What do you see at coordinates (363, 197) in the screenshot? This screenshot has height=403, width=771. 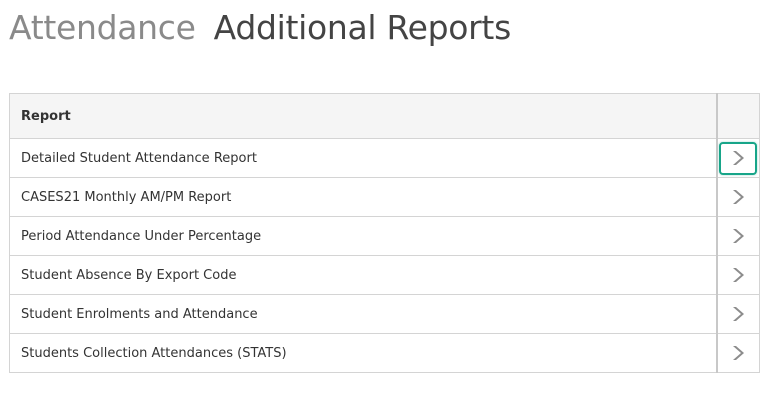 I see `report-name: CASES21 Monthly AM/PM Report` at bounding box center [363, 197].